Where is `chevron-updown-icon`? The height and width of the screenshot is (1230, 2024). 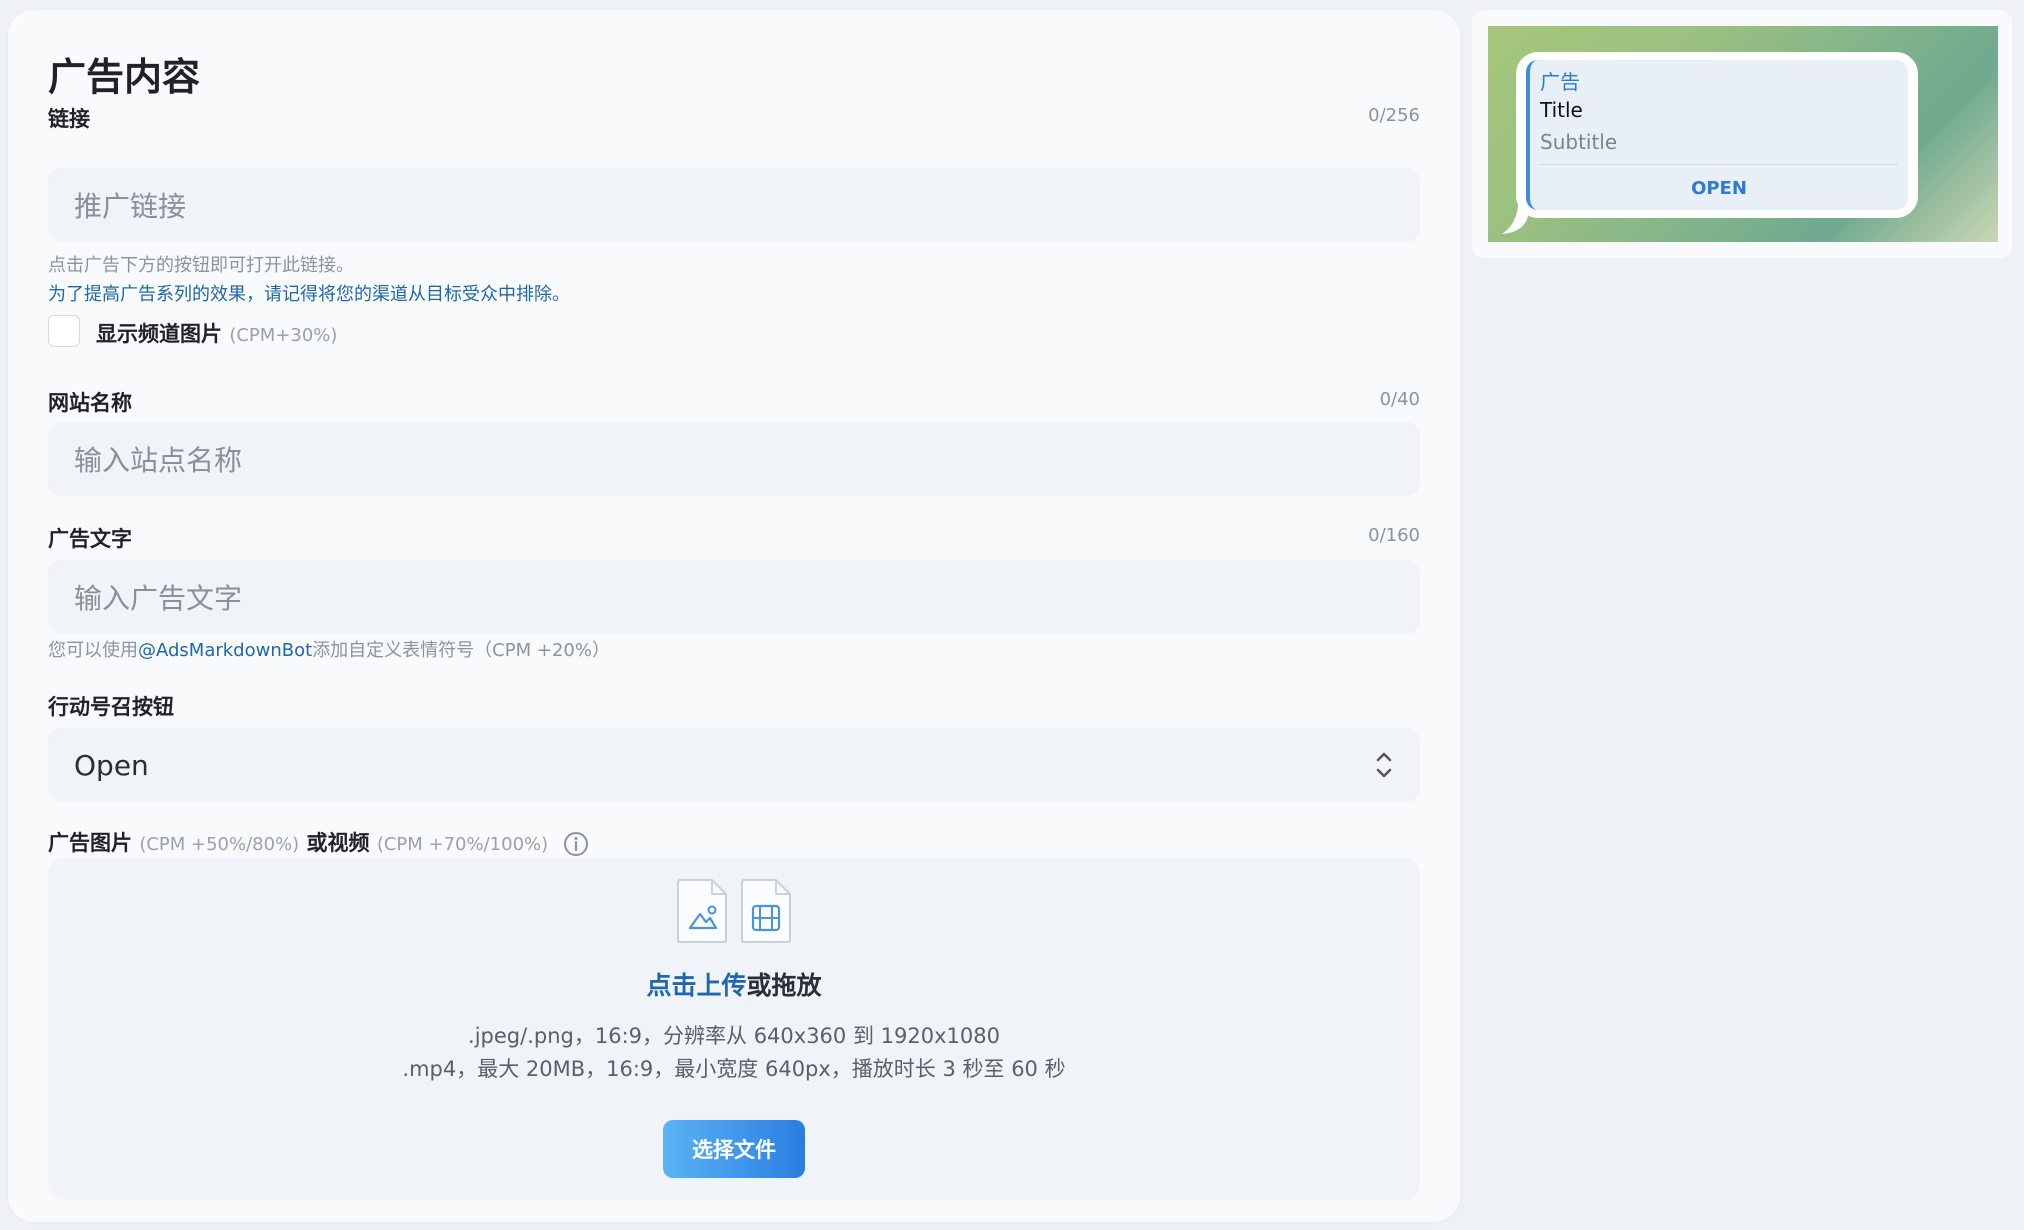
chevron-updown-icon is located at coordinates (1384, 765).